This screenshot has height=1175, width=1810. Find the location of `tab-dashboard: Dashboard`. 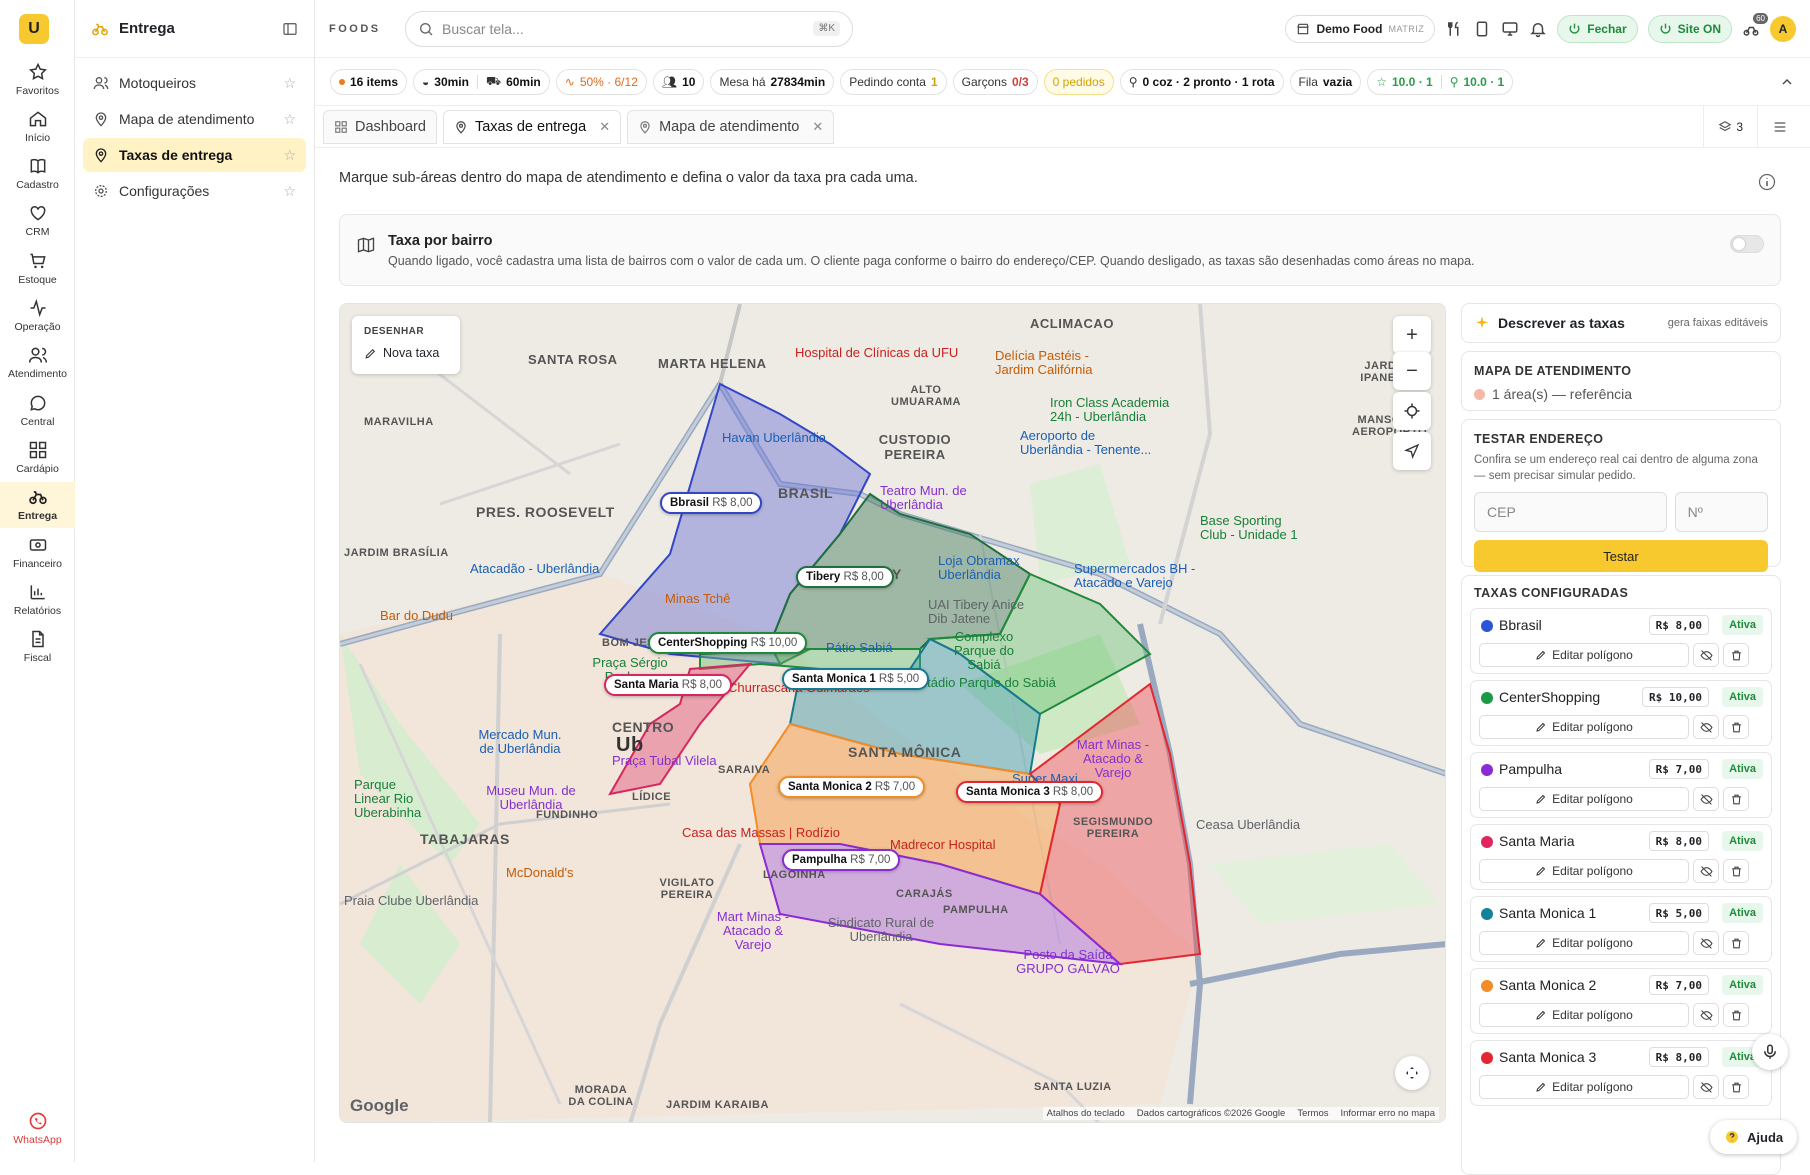

tab-dashboard: Dashboard is located at coordinates (380, 126).